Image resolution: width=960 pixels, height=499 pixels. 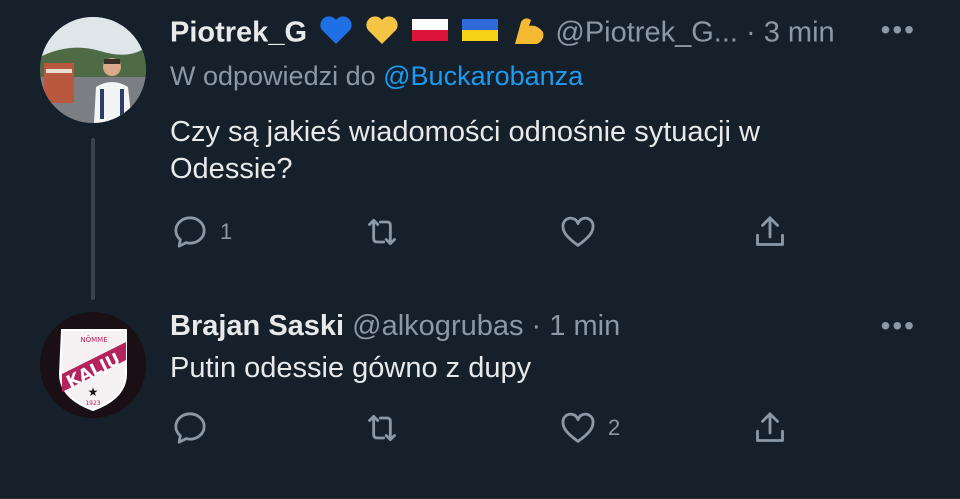 I want to click on avatar, so click(x=93, y=70).